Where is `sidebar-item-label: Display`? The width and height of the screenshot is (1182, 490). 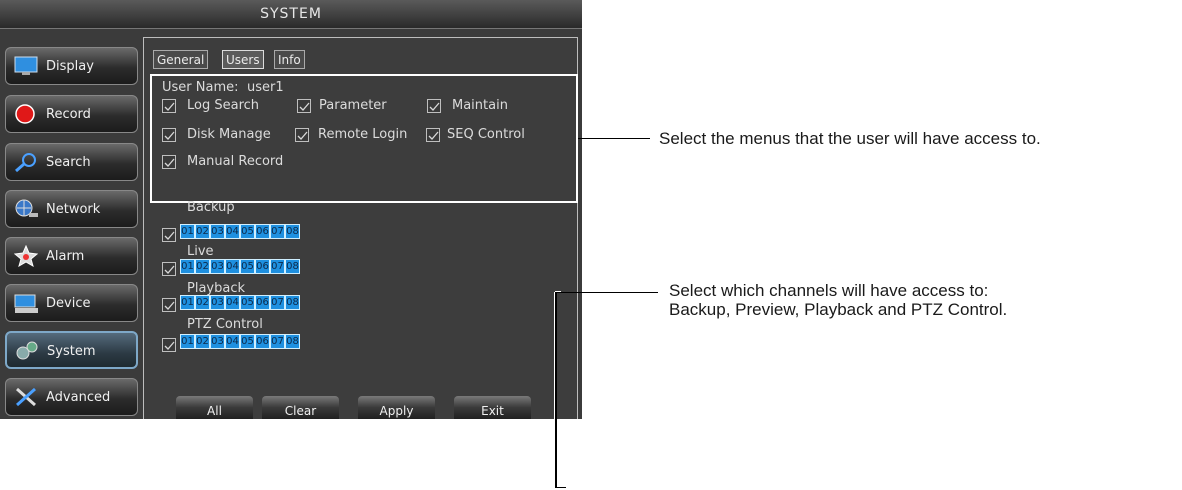
sidebar-item-label: Display is located at coordinates (70, 66).